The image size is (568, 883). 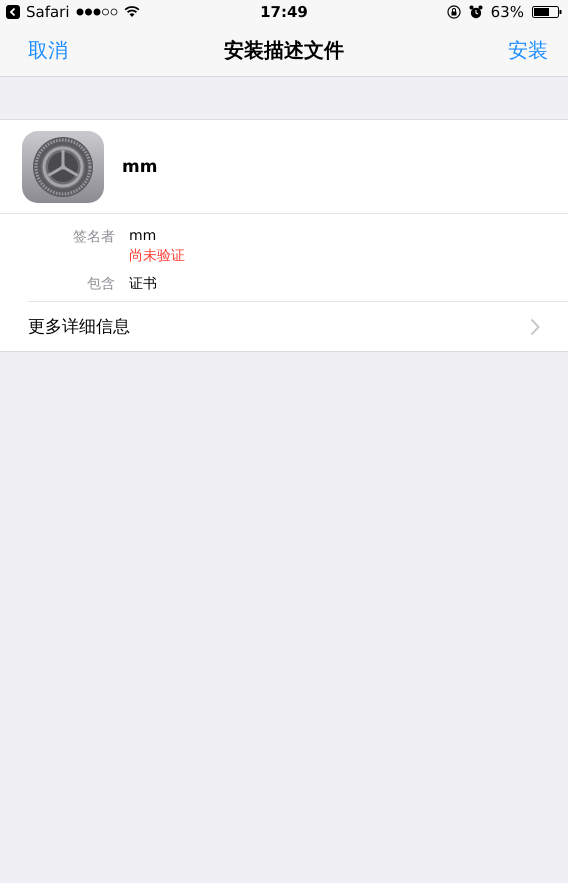 I want to click on more-details-row: 更多详细信息, so click(x=284, y=326).